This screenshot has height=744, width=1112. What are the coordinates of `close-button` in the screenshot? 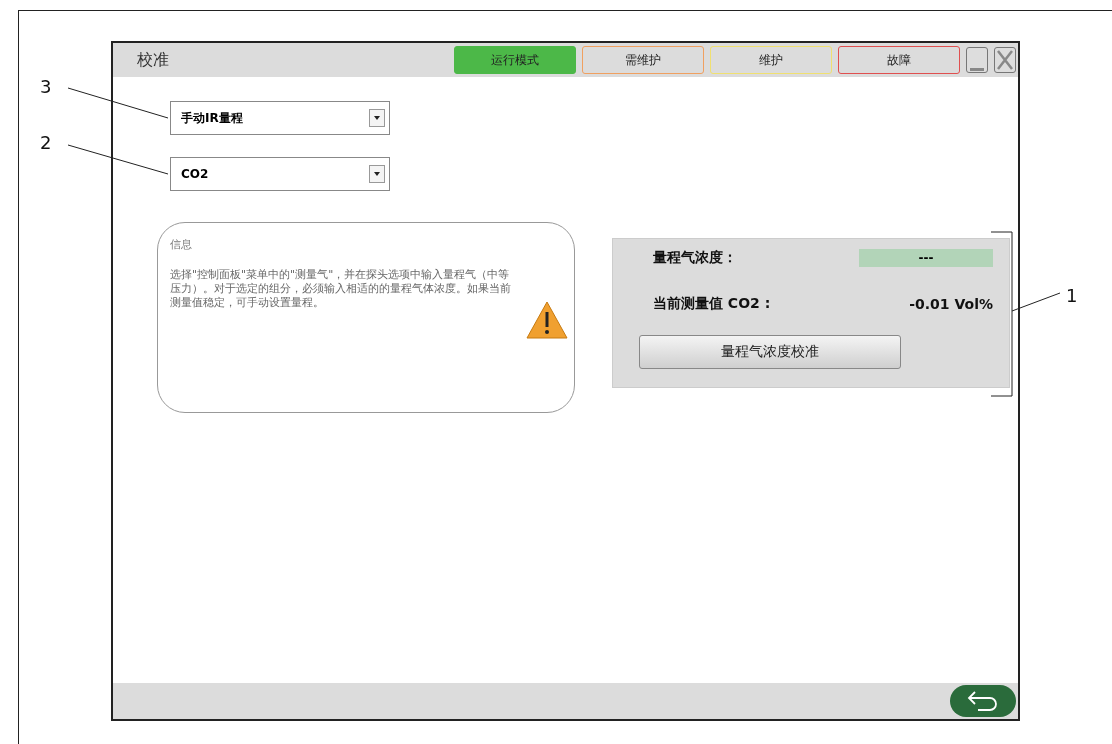 It's located at (1005, 60).